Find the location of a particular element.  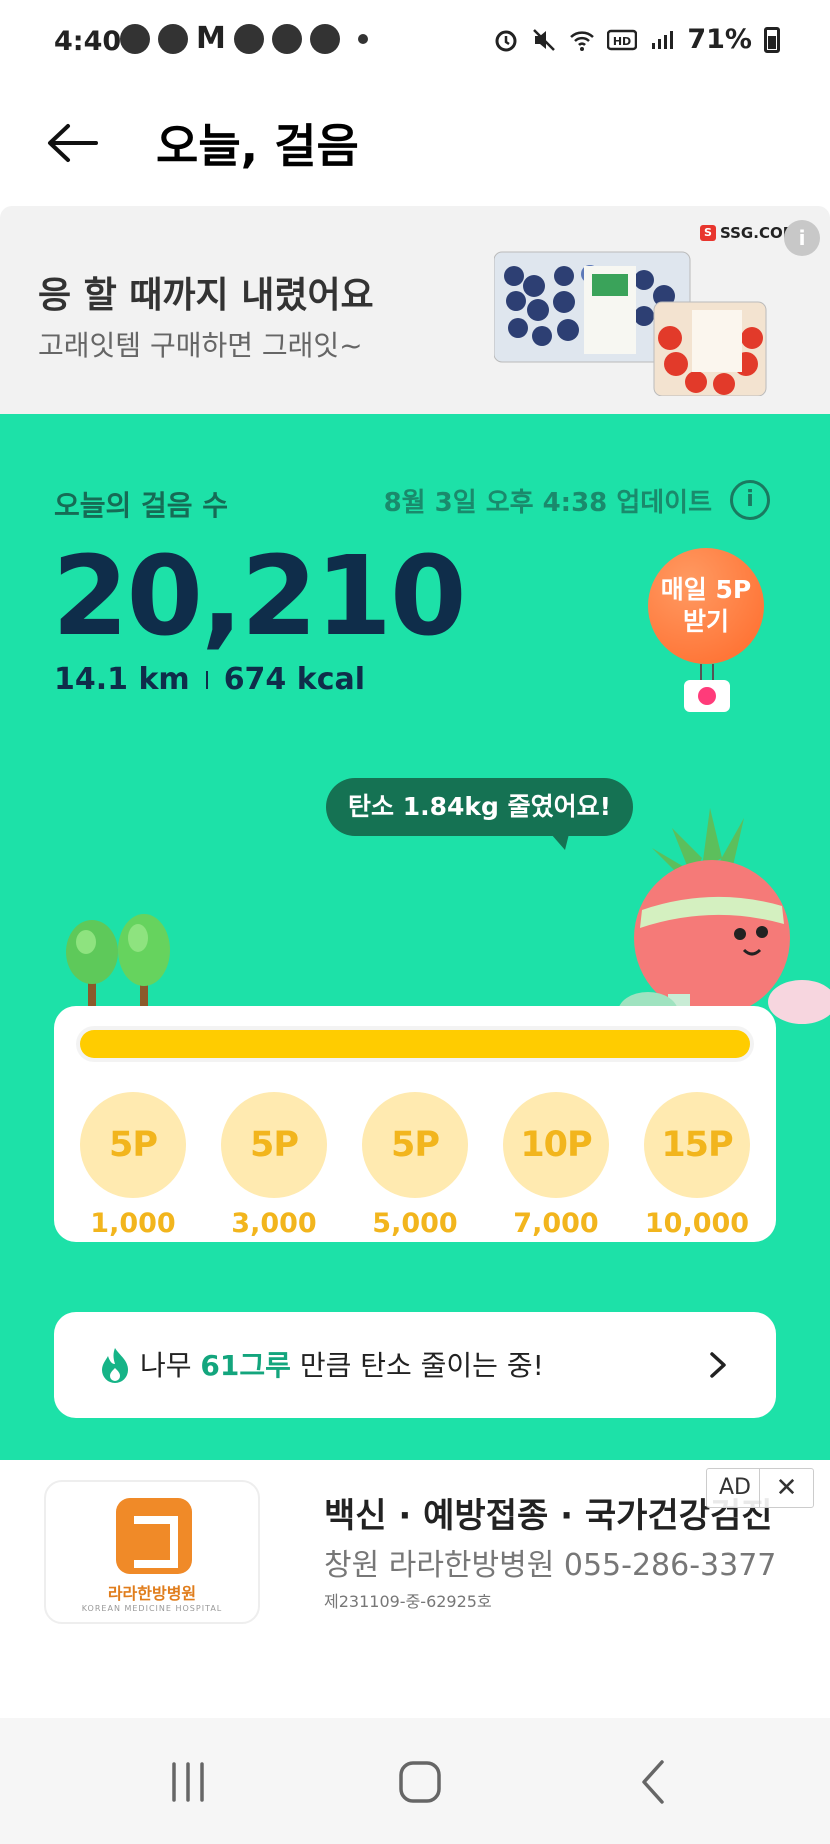

system-icons: HD 71% is located at coordinates (636, 39).